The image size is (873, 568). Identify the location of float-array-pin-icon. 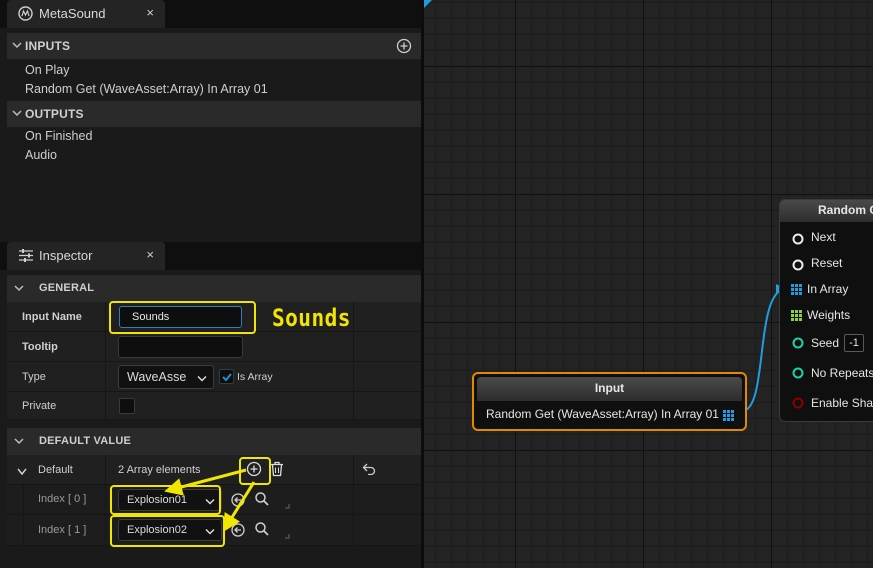
(796, 317).